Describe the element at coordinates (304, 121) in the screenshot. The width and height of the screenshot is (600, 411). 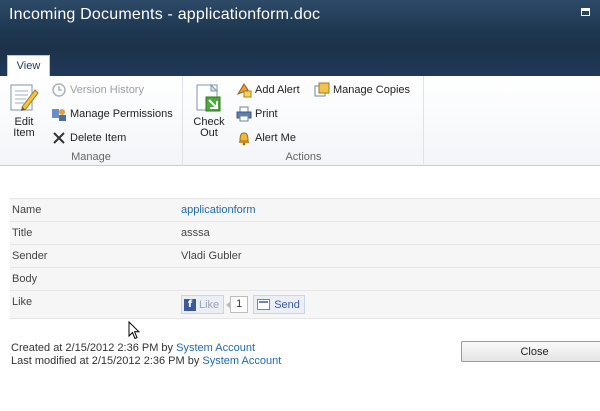
I see `ribbon-group-actions: Check Out Add Alert Manage Copies Print` at that location.